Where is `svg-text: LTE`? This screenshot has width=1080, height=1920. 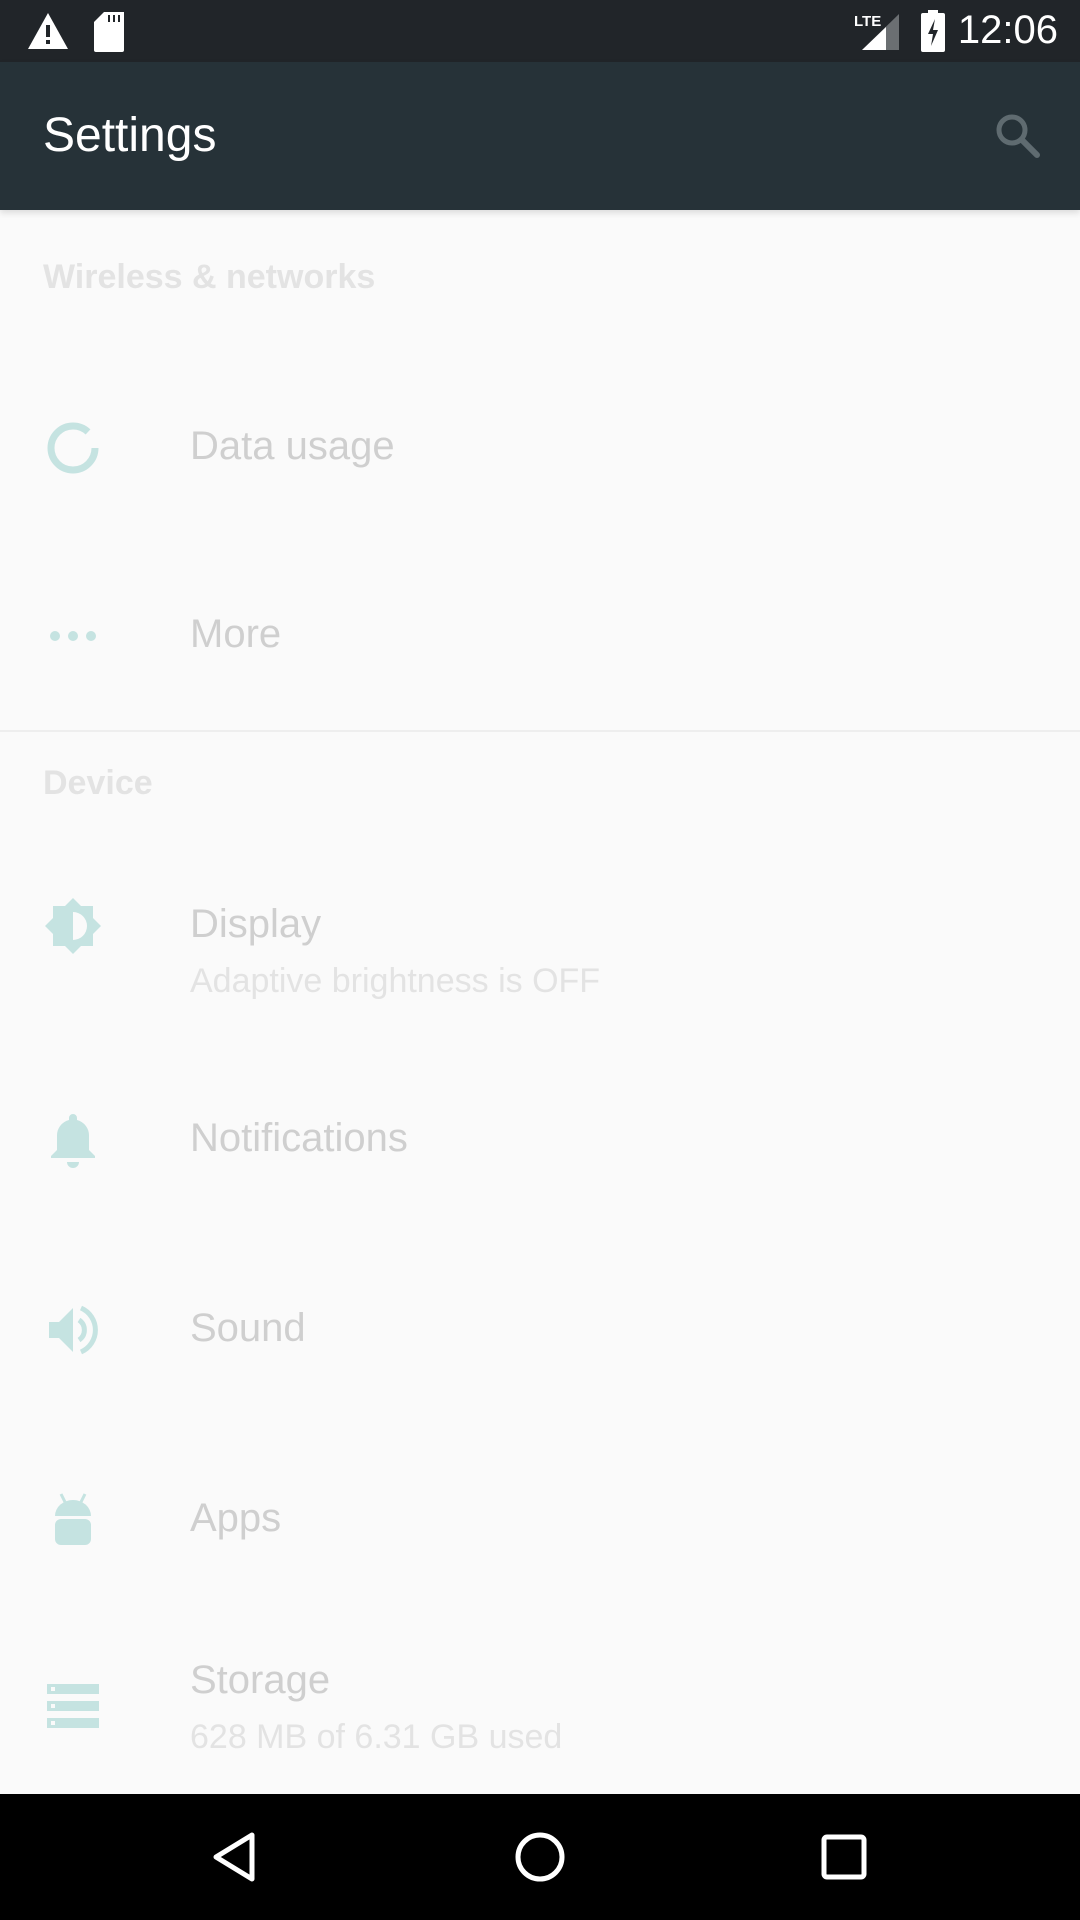 svg-text: LTE is located at coordinates (867, 21).